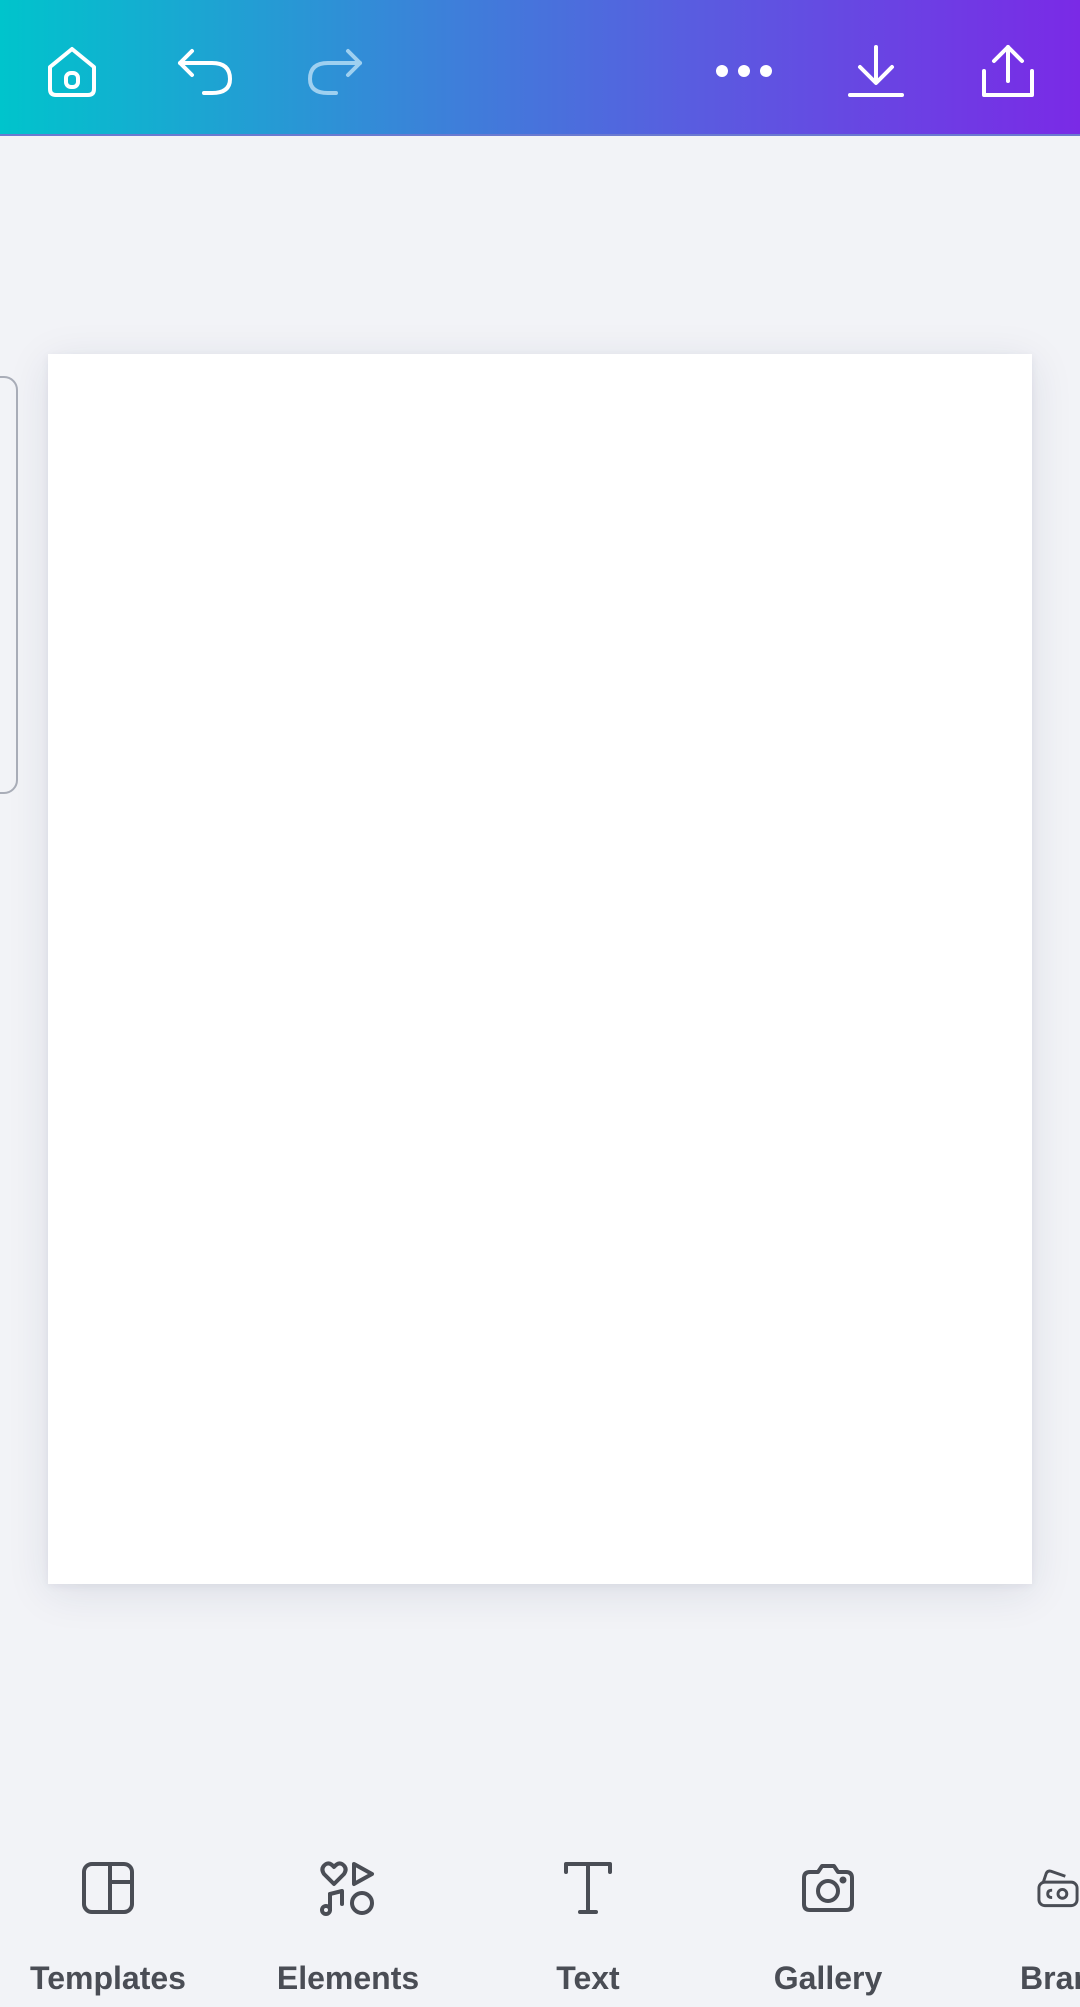 The width and height of the screenshot is (1080, 2007). I want to click on nav-elements: Elements, so click(348, 1923).